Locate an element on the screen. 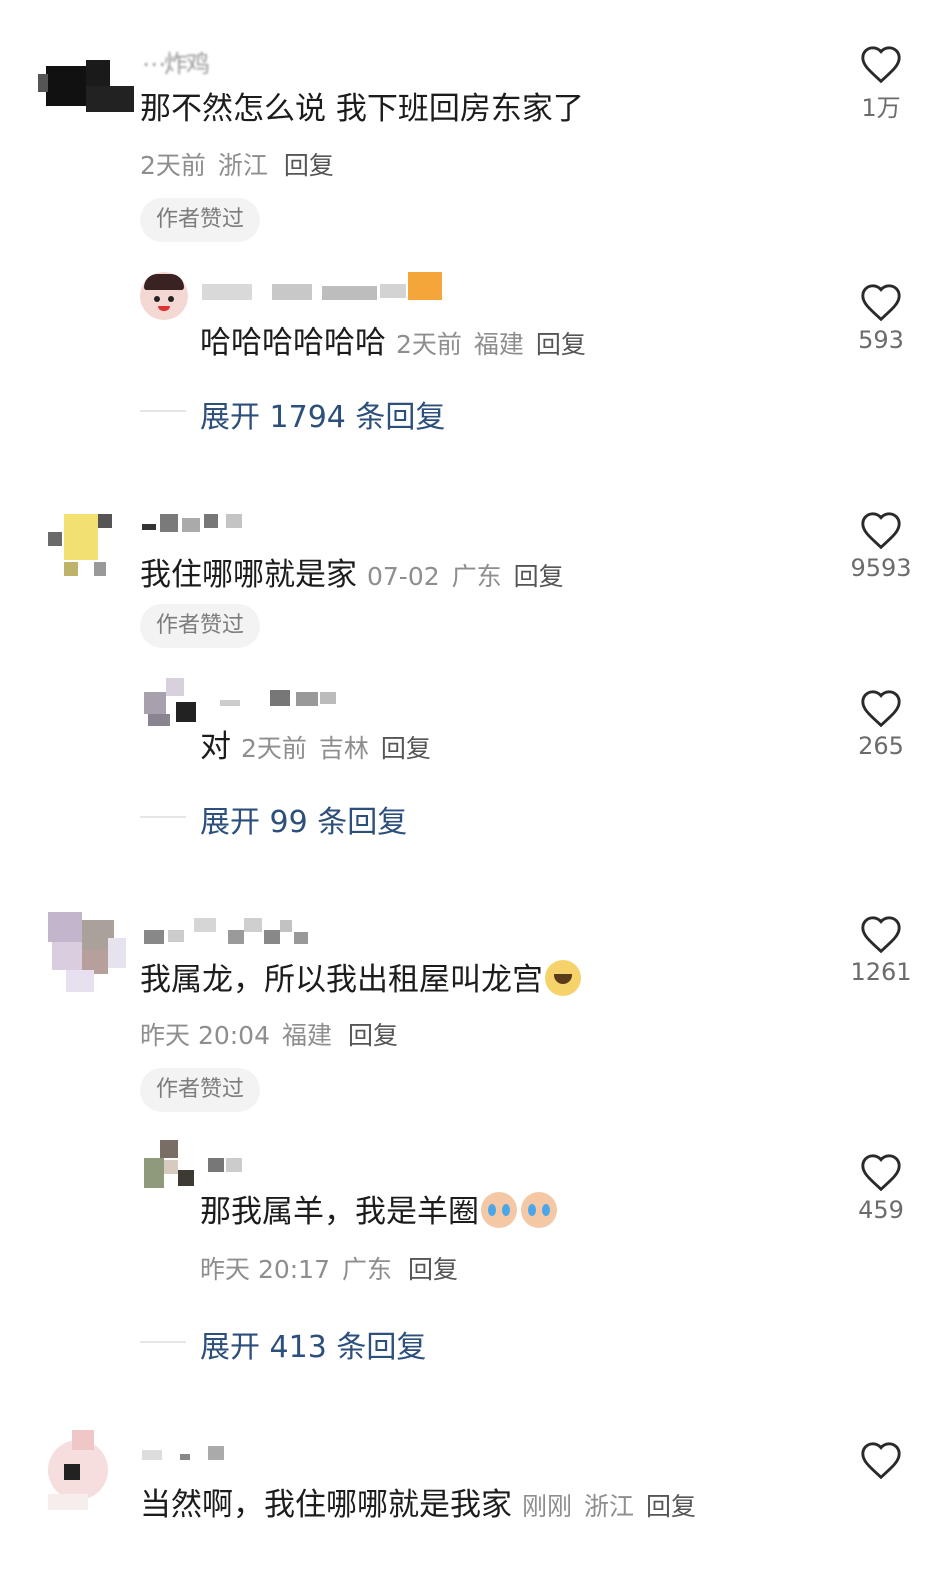  reply-text: 对 2天前 吉林 回复 is located at coordinates (321, 748).